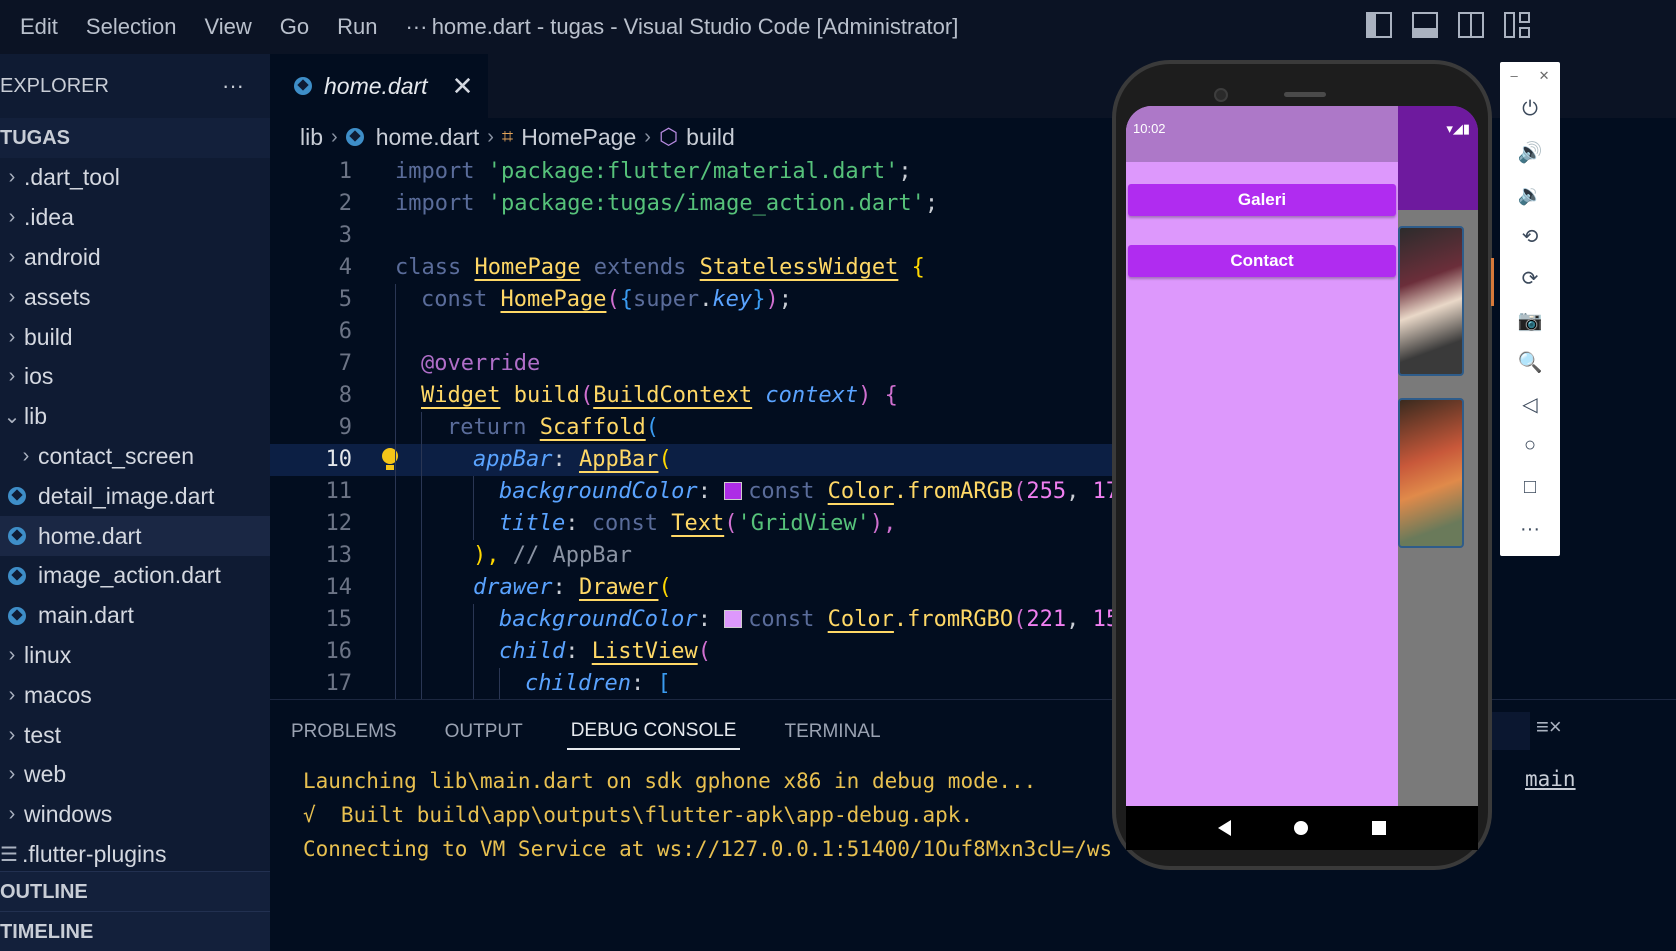 This screenshot has width=1676, height=951. Describe the element at coordinates (1530, 278) in the screenshot. I see `rotate-right-icon: ⟳` at that location.